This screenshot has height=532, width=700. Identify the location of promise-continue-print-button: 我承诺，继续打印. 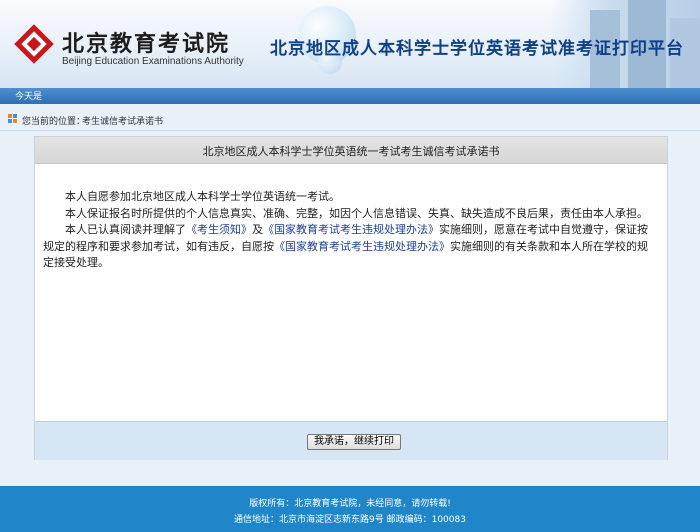
(354, 442).